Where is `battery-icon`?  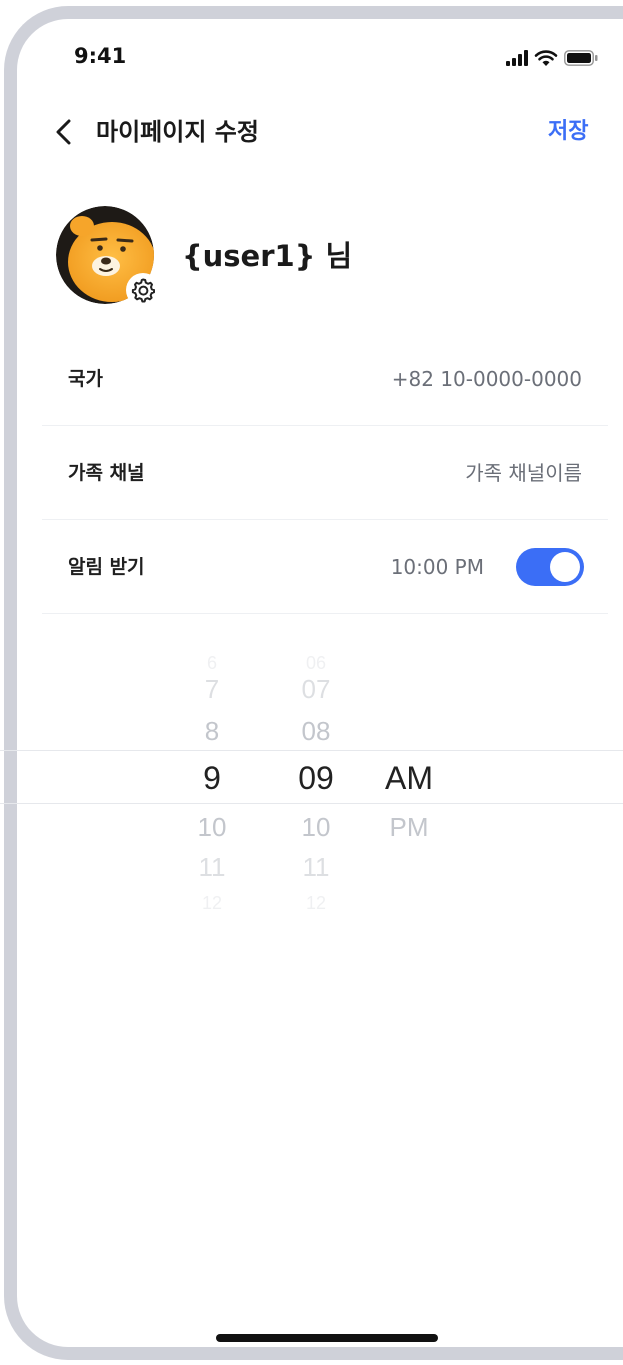 battery-icon is located at coordinates (581, 58).